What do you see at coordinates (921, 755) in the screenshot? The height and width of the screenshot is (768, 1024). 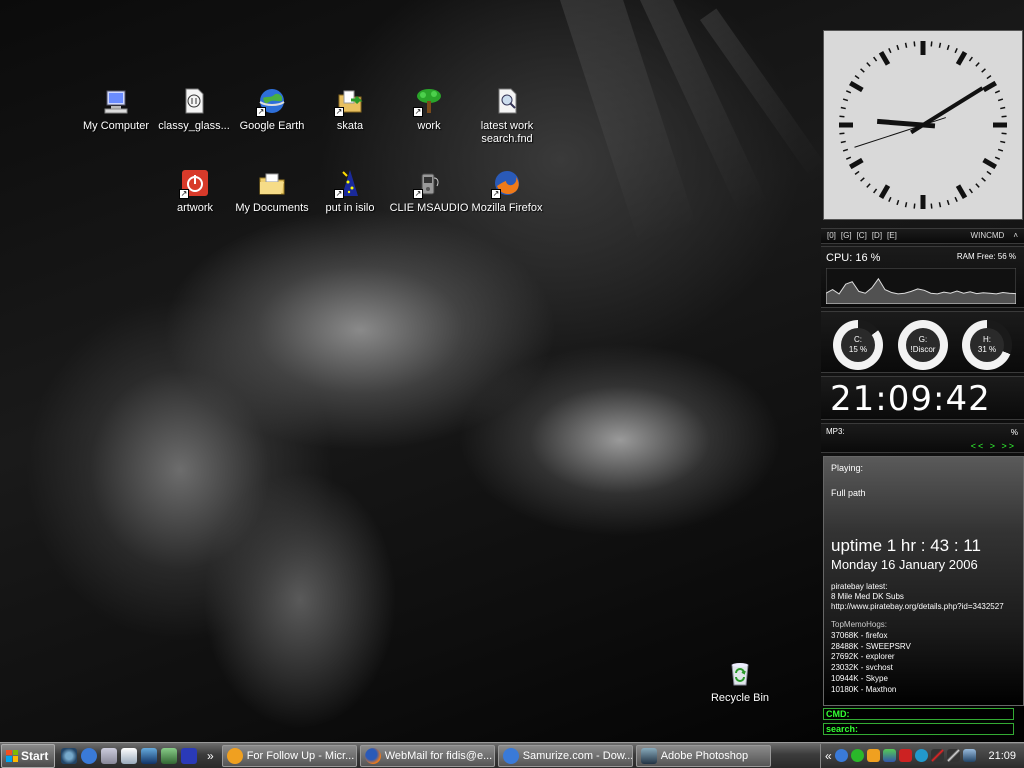 I see `skype-tray-icon` at bounding box center [921, 755].